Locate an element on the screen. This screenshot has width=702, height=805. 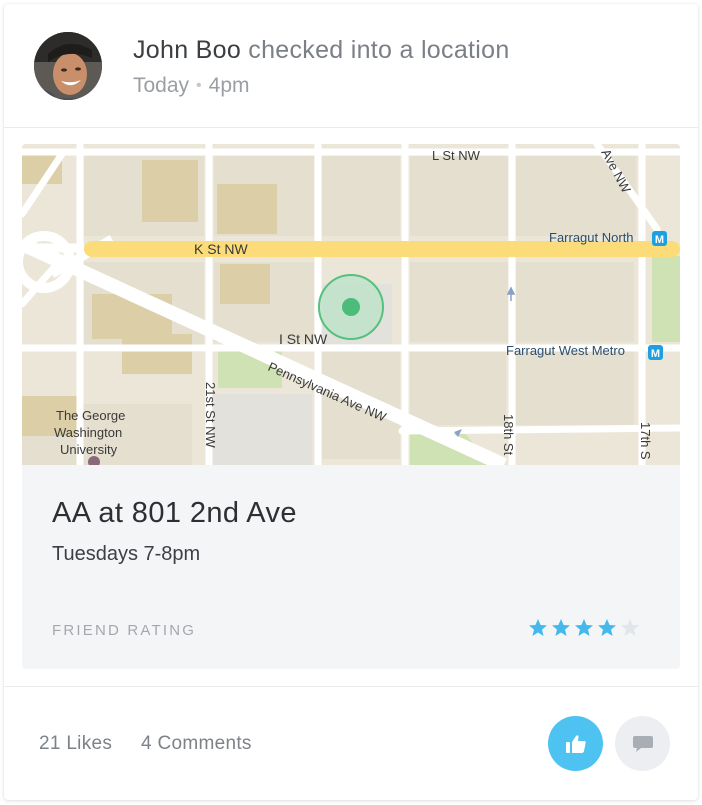
post-timestamp: Today • 4pm is located at coordinates (191, 86).